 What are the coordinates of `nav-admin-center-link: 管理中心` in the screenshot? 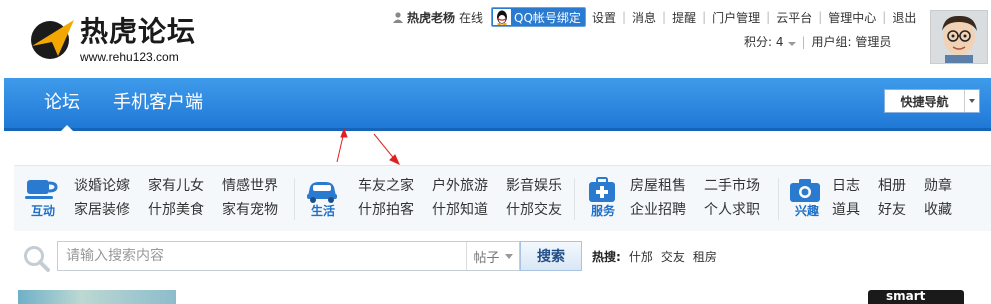 It's located at (852, 17).